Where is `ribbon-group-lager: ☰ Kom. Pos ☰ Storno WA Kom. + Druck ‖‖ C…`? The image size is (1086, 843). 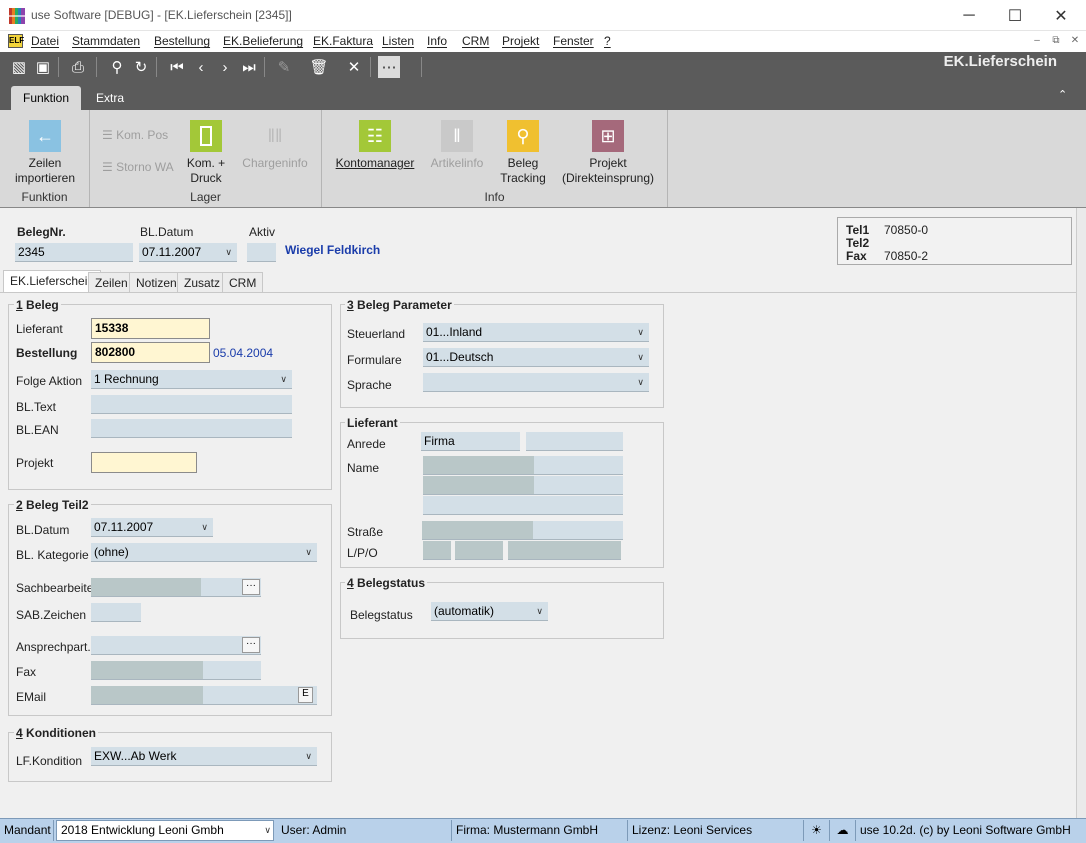 ribbon-group-lager: ☰ Kom. Pos ☰ Storno WA Kom. + Druck ‖‖ C… is located at coordinates (206, 158).